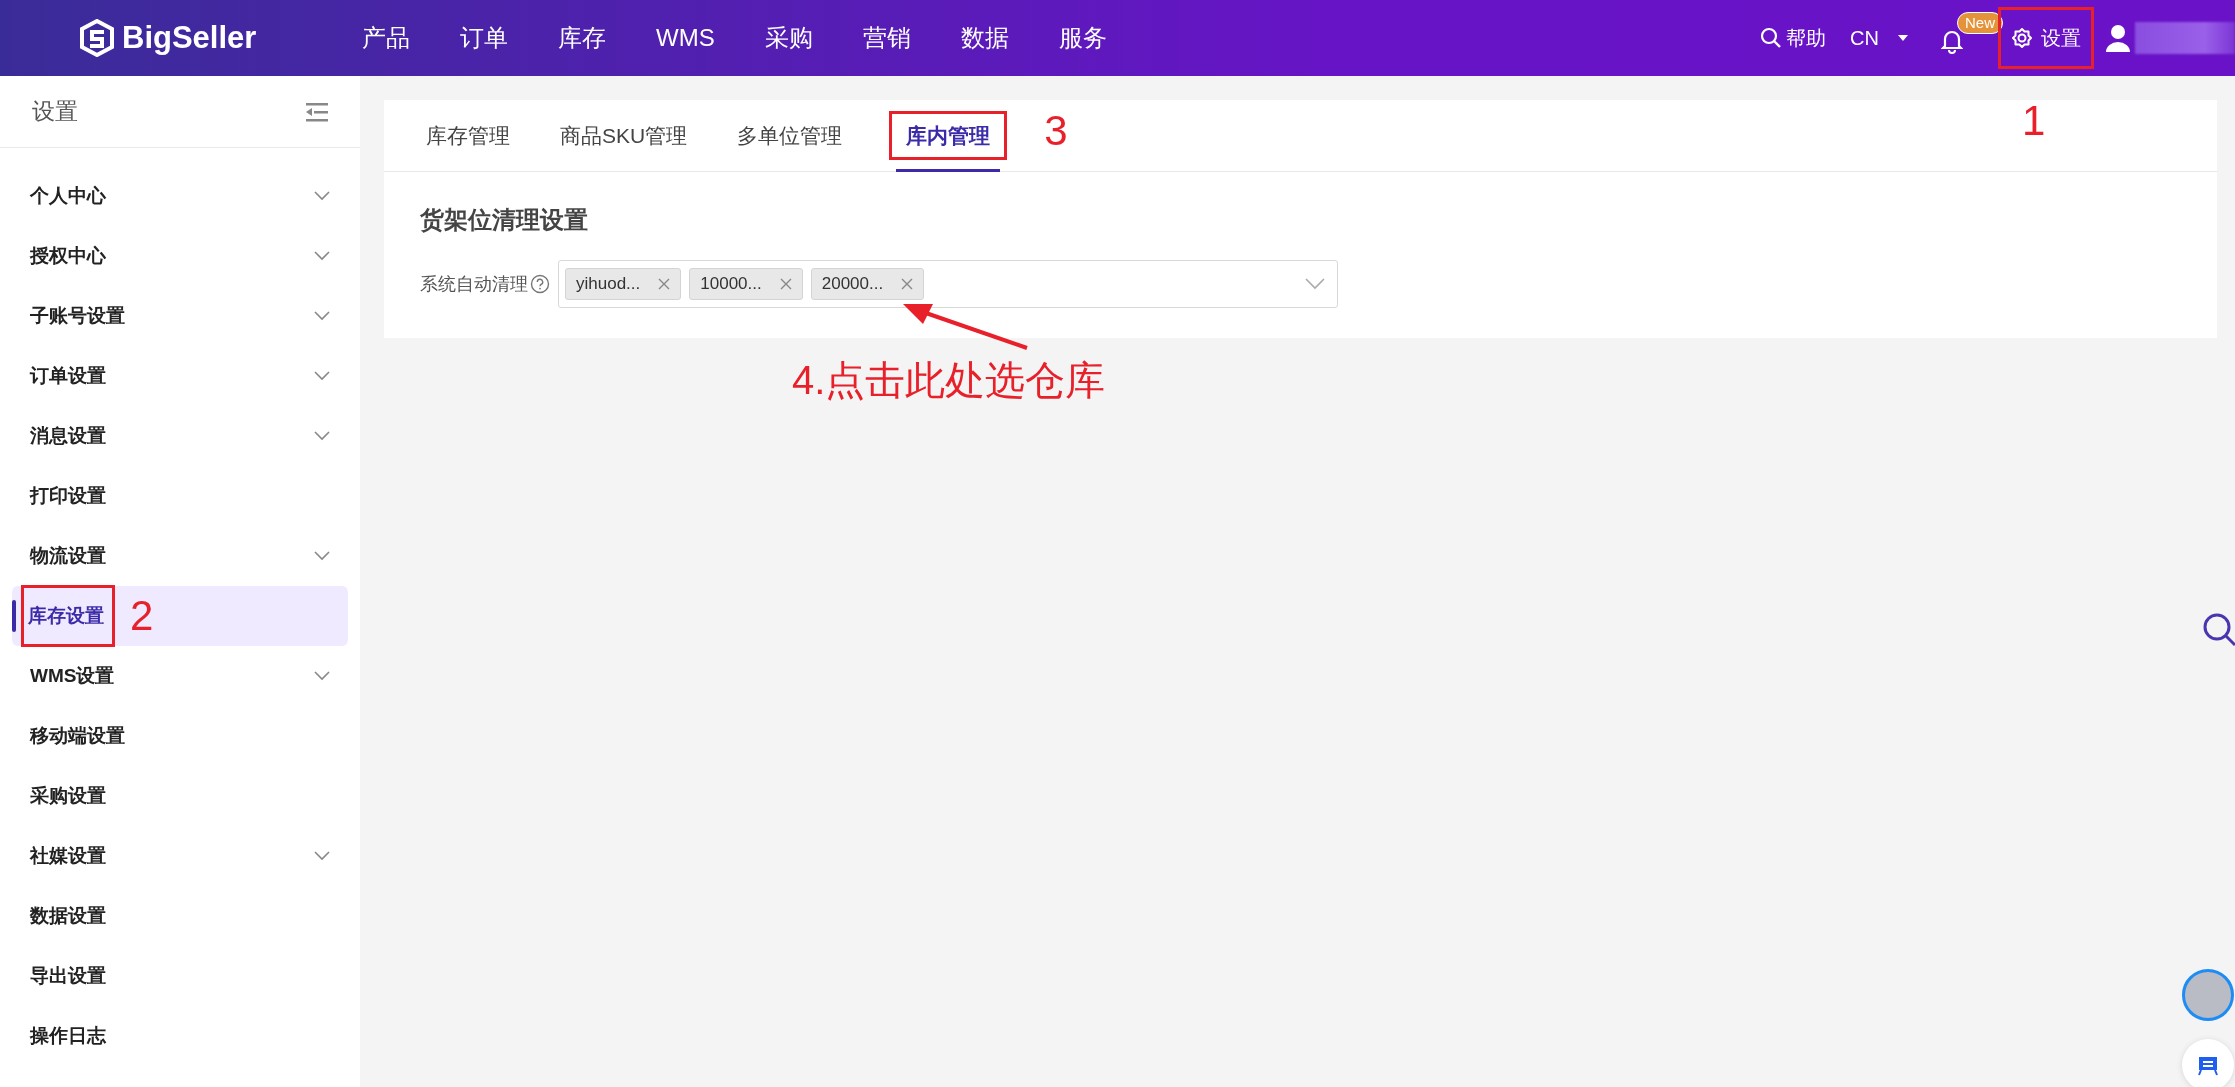 The width and height of the screenshot is (2235, 1087). I want to click on nav-link: 营销, so click(886, 38).